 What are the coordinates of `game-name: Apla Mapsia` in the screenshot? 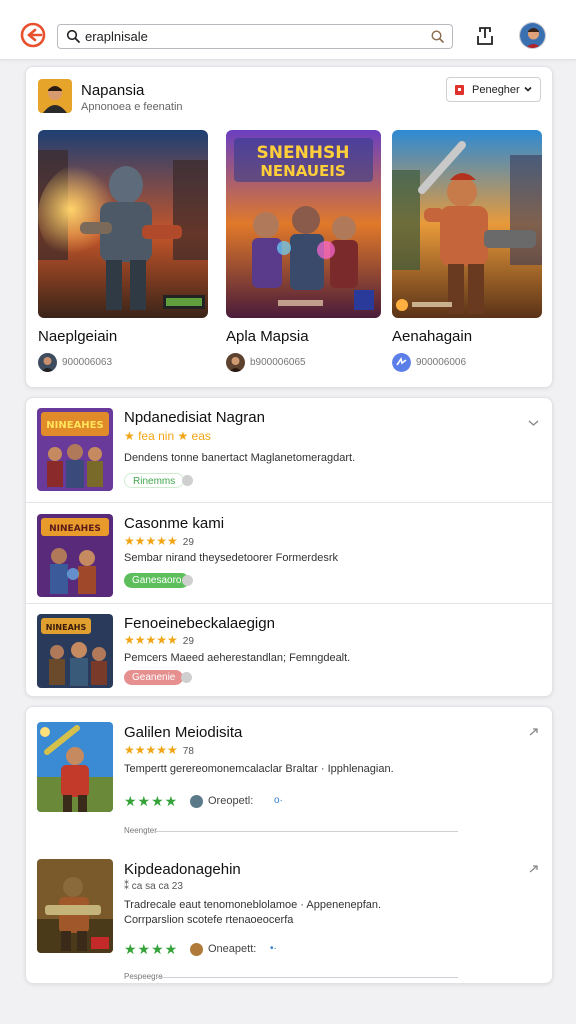 It's located at (267, 336).